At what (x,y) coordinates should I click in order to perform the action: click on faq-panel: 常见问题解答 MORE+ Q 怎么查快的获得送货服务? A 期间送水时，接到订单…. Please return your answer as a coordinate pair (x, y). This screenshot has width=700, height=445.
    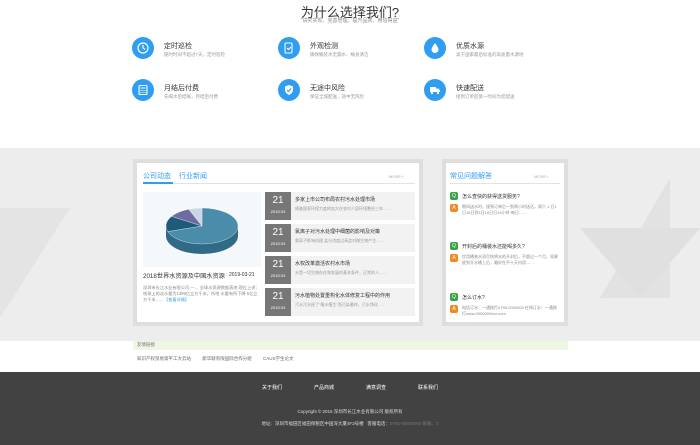
    Looking at the image, I should click on (505, 242).